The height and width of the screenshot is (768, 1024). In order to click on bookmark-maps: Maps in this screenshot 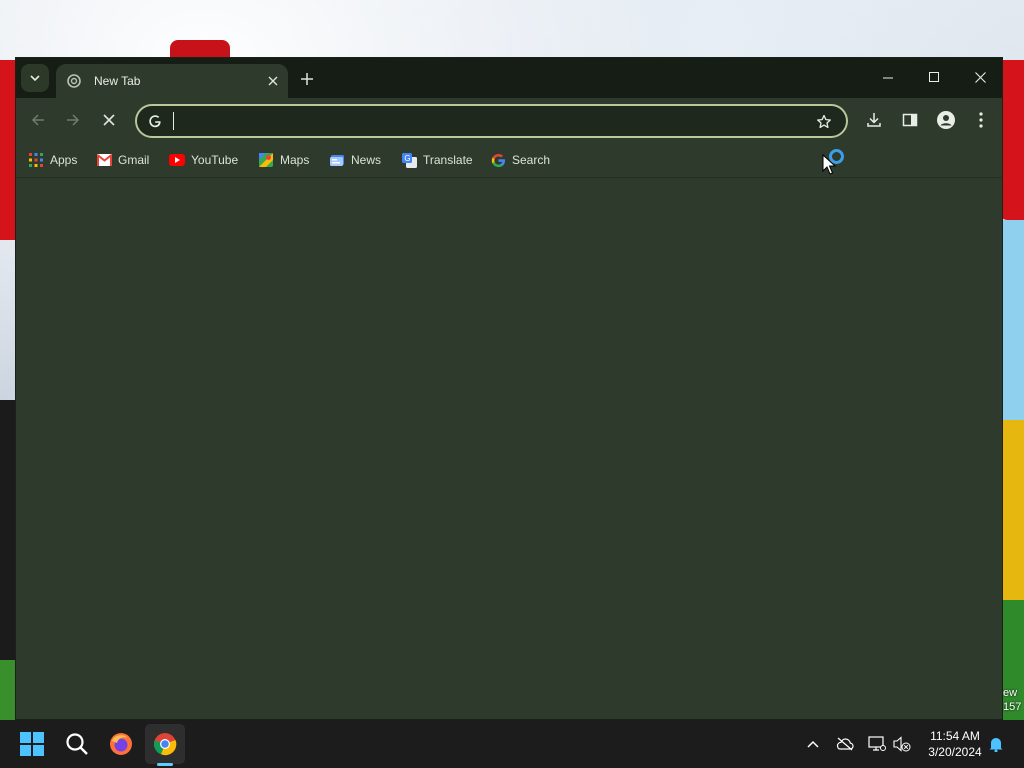, I will do `click(283, 160)`.